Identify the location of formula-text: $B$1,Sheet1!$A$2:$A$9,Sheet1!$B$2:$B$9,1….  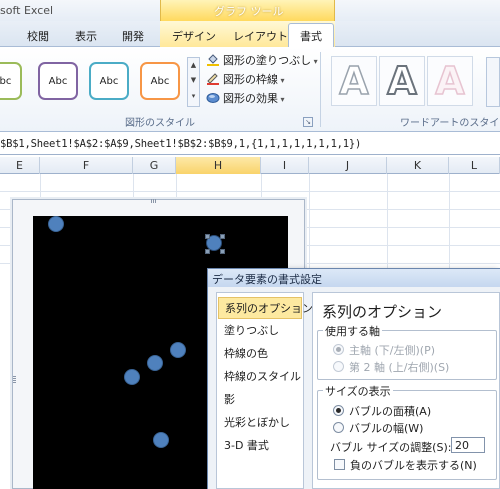
(180, 144).